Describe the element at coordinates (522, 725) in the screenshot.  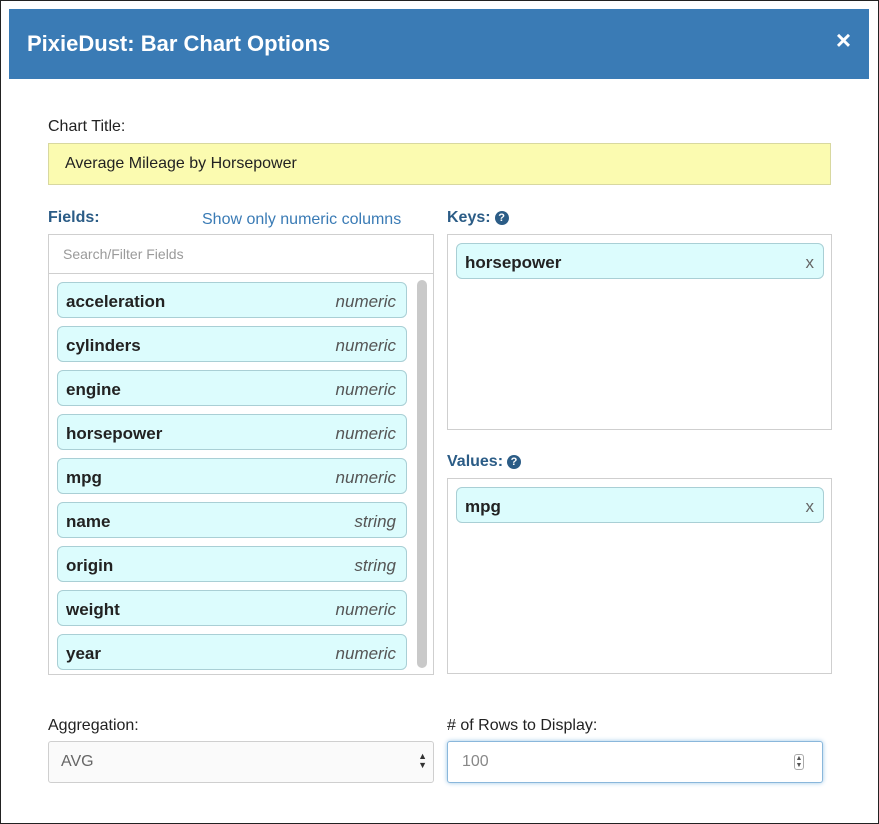
I see `rows-to-display-label: # of Rows to Display:` at that location.